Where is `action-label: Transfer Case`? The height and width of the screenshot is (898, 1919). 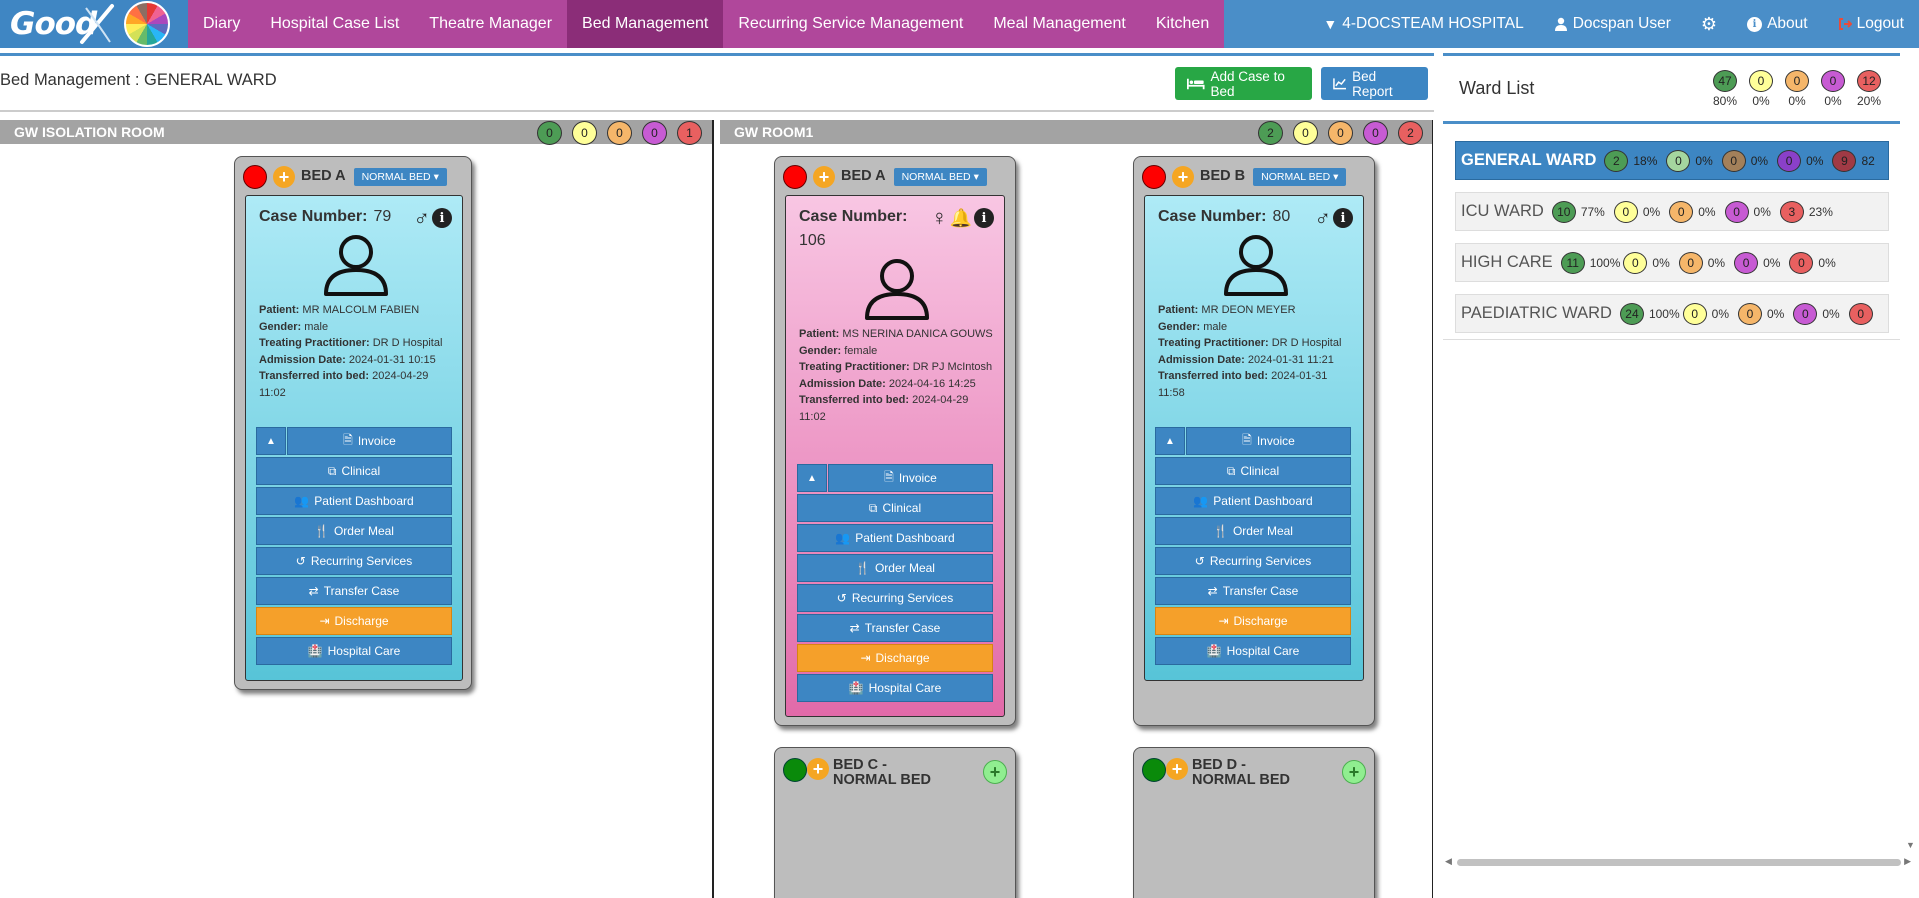 action-label: Transfer Case is located at coordinates (1260, 591).